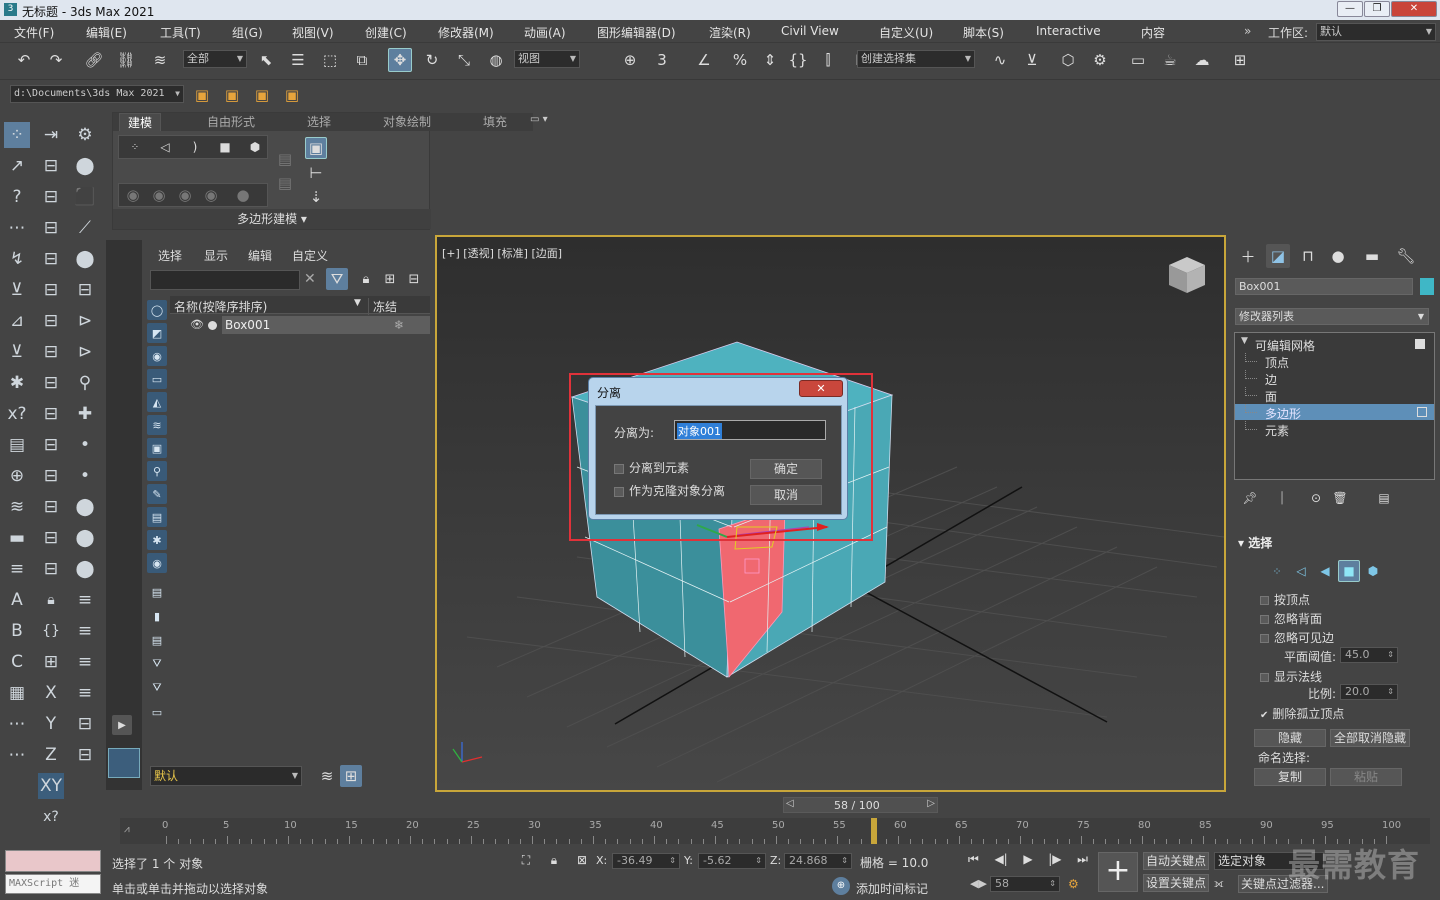 This screenshot has height=900, width=1440. Describe the element at coordinates (786, 495) in the screenshot. I see `cancel-button: 取消` at that location.